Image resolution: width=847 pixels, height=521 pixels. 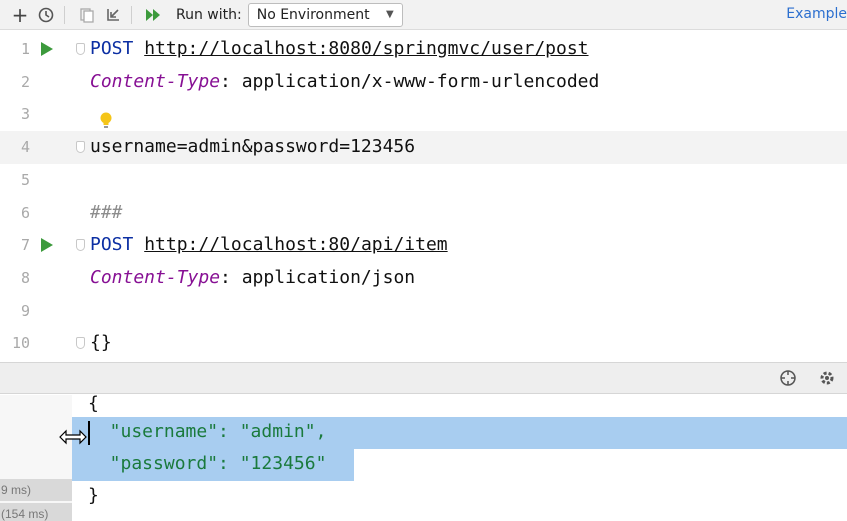 I want to click on editor-line: 8 Content-Type: application/json, so click(x=423, y=278).